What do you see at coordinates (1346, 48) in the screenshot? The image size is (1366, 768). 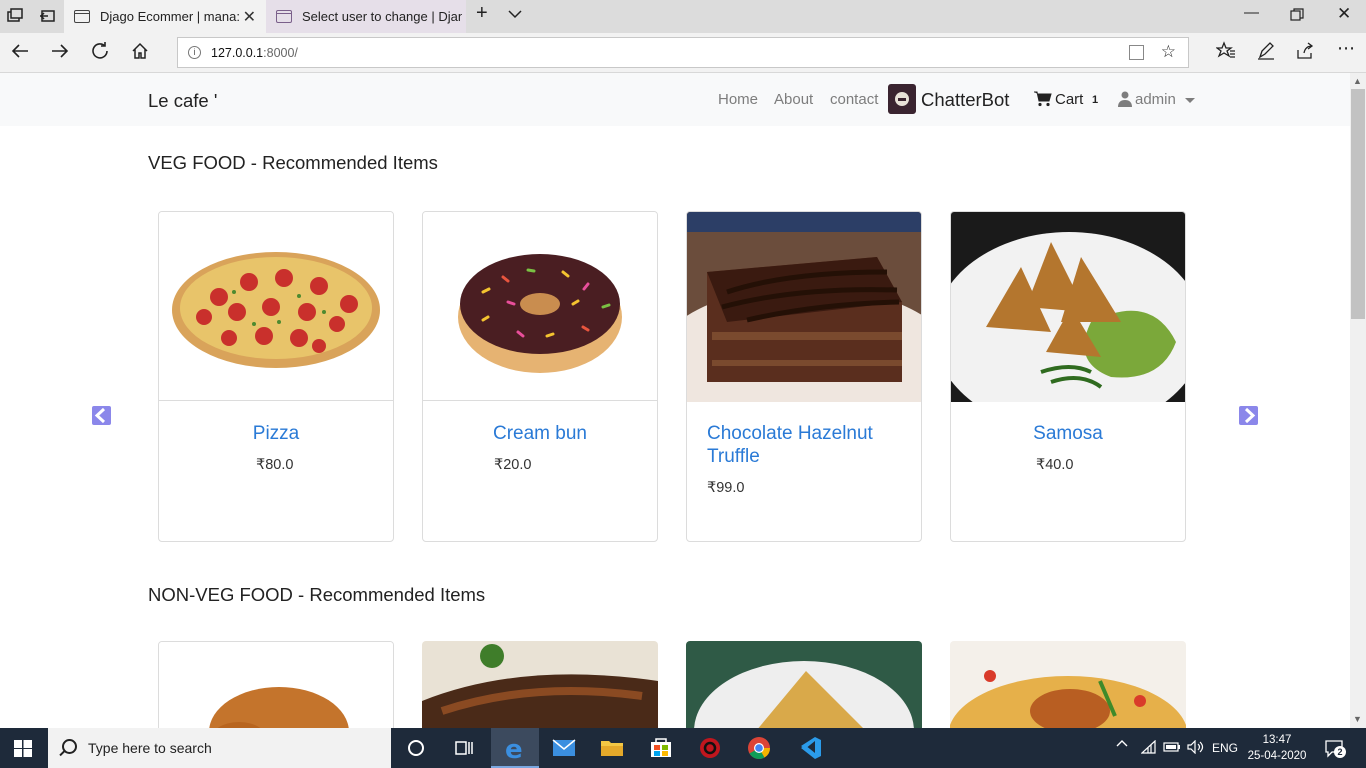 I see `more-icon: ⋯` at bounding box center [1346, 48].